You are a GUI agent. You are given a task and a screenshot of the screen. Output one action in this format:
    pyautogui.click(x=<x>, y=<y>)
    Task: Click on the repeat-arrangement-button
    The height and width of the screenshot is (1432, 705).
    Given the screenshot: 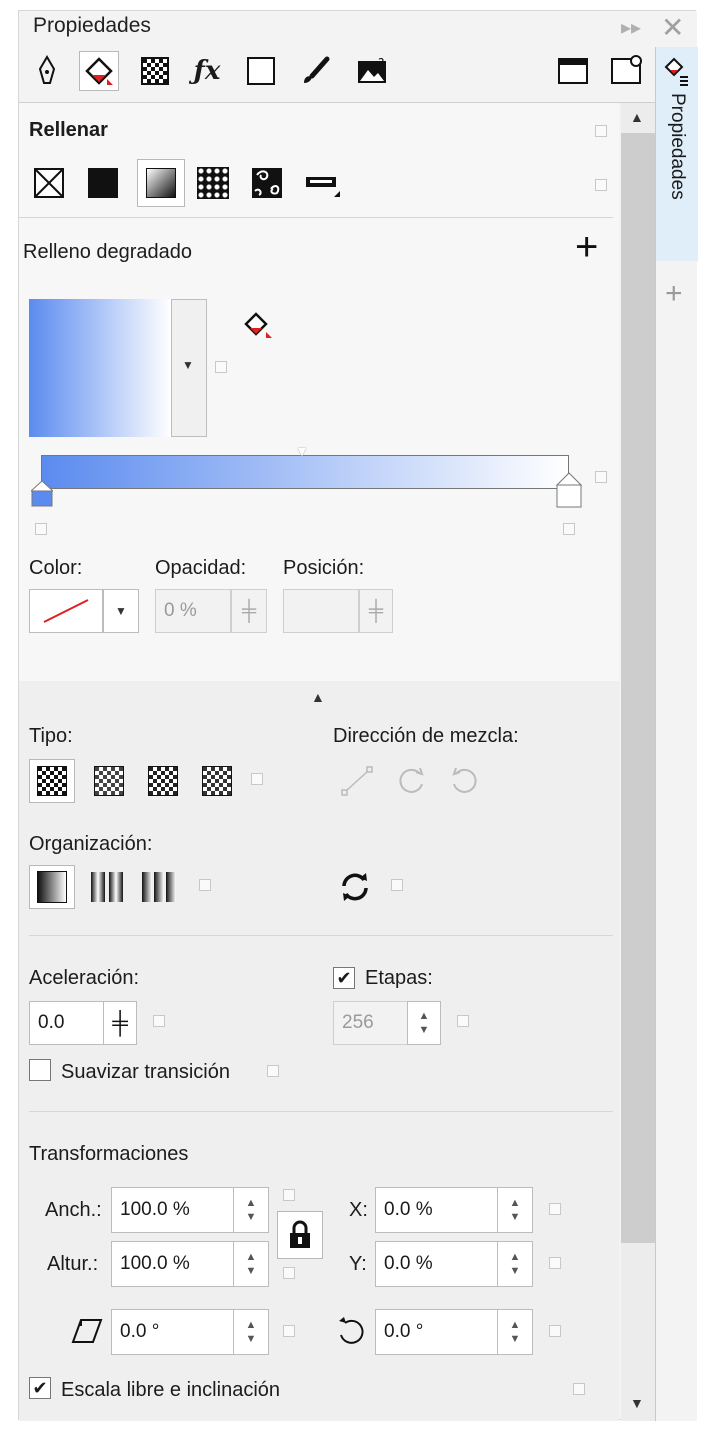 What is the action you would take?
    pyautogui.click(x=159, y=887)
    